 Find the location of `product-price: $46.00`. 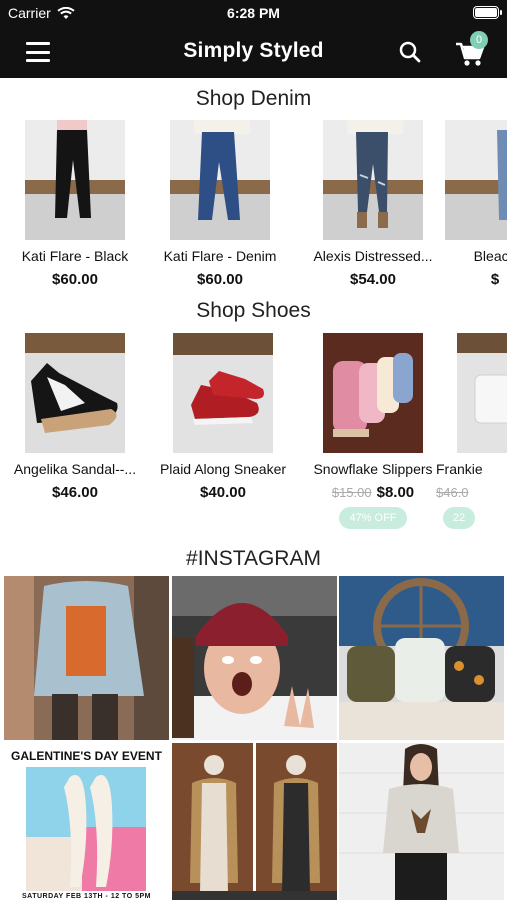

product-price: $46.00 is located at coordinates (75, 492).